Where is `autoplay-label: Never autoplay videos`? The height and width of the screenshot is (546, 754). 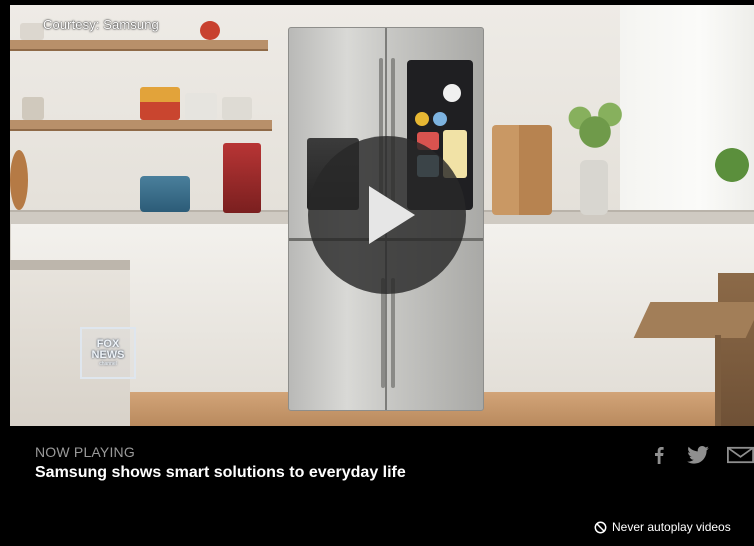 autoplay-label: Never autoplay videos is located at coordinates (671, 527).